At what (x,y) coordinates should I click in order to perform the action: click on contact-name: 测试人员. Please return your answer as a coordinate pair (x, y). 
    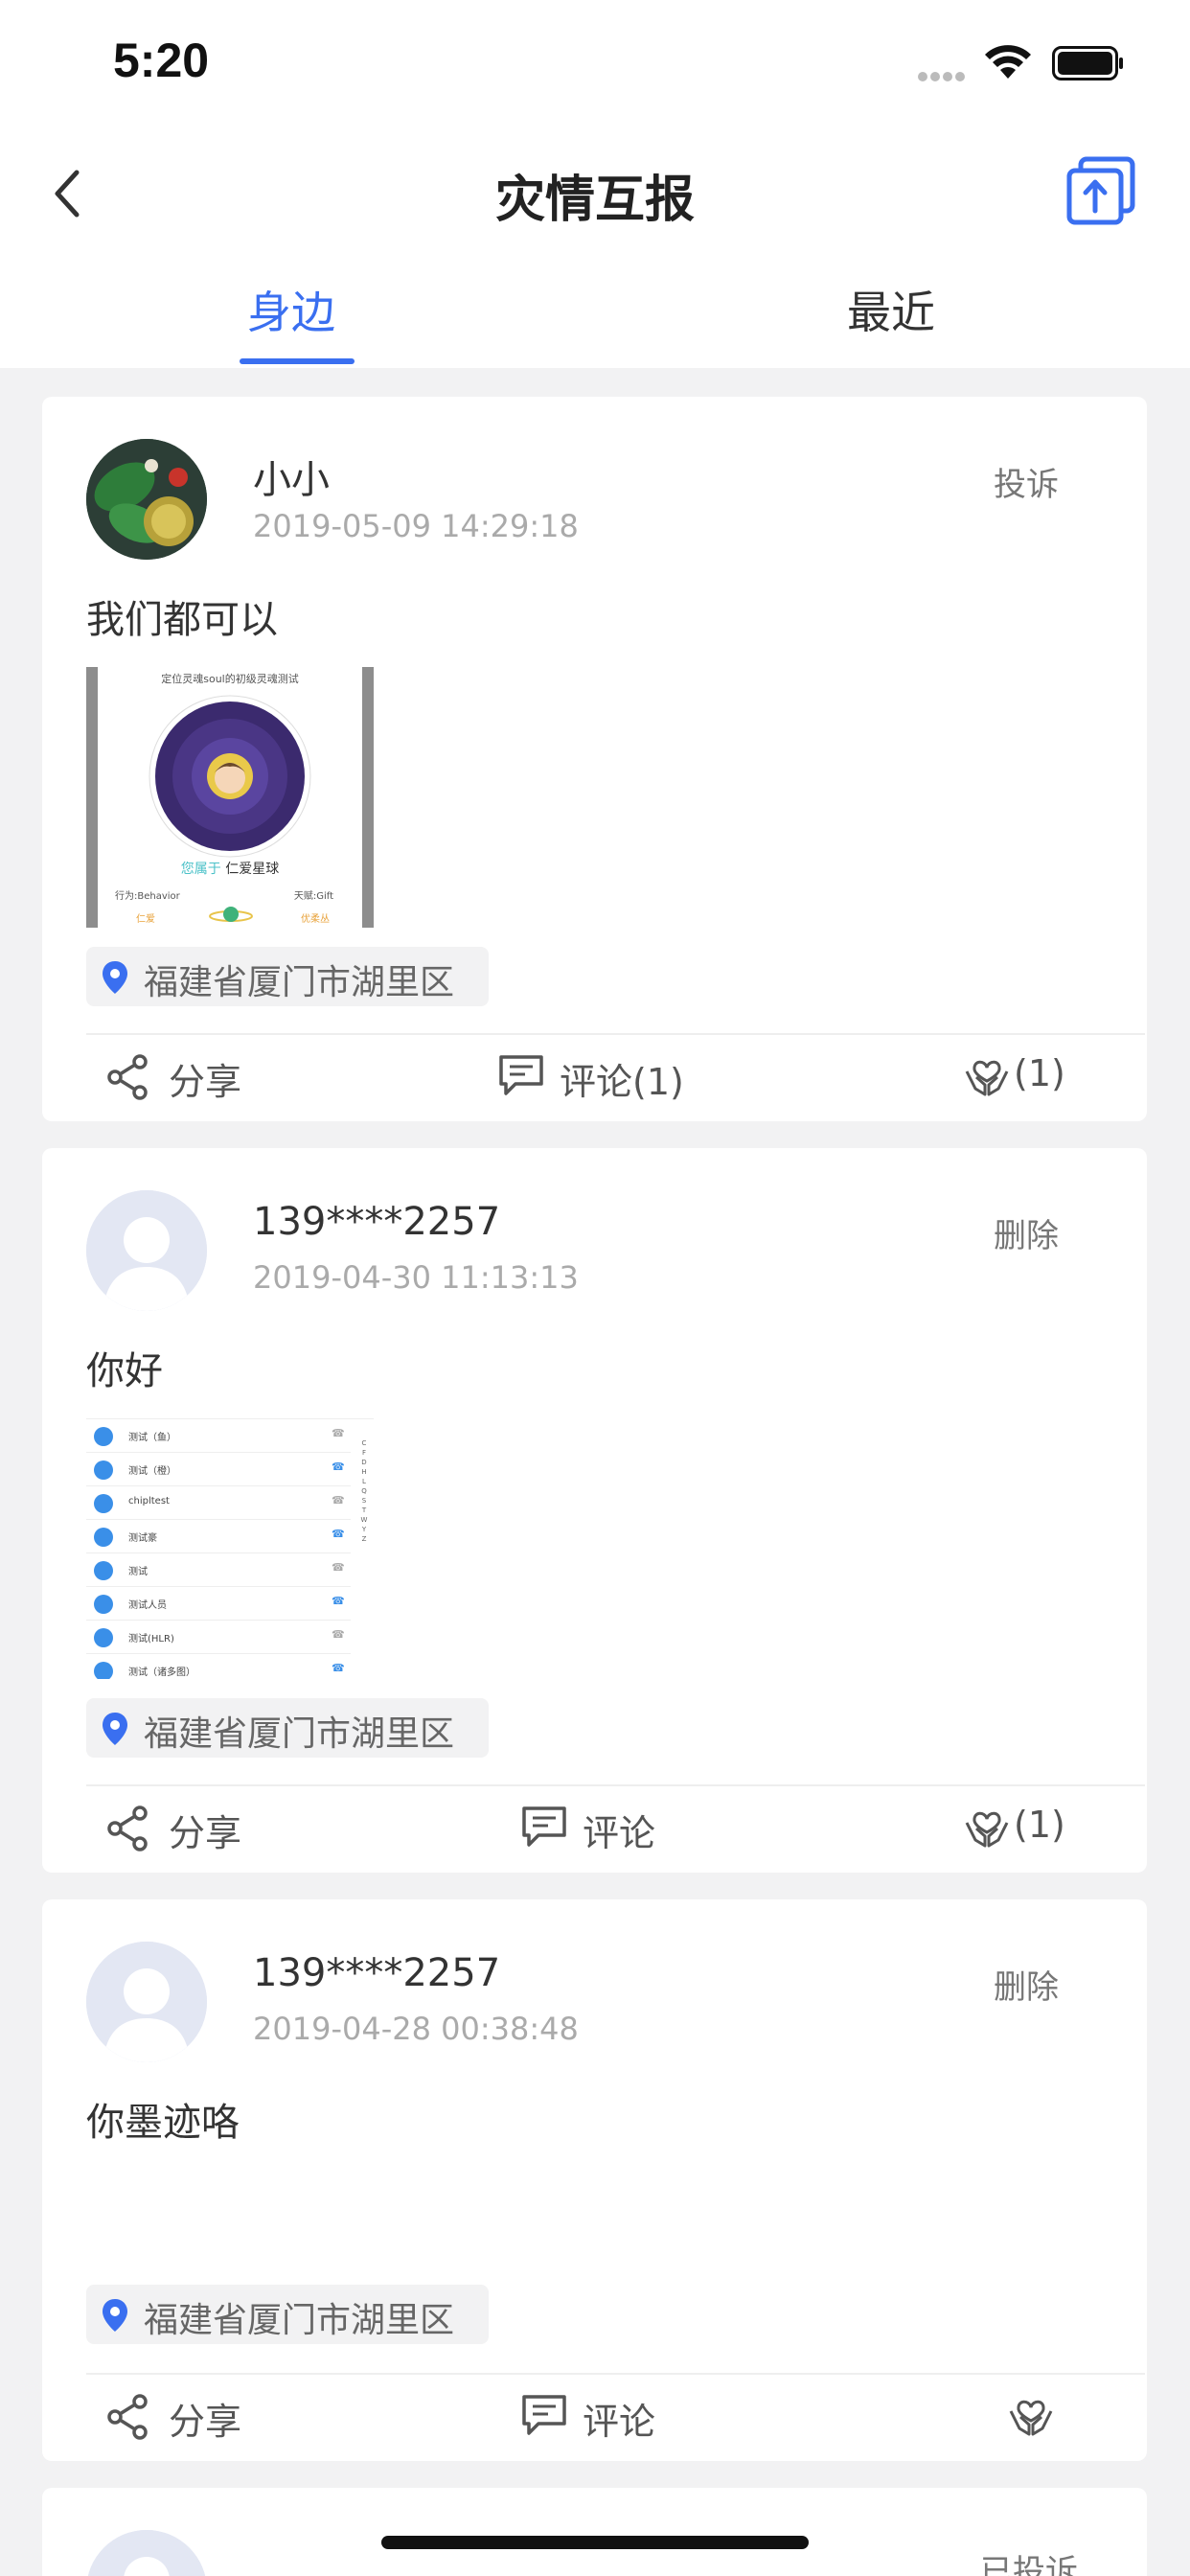
    Looking at the image, I should click on (148, 1605).